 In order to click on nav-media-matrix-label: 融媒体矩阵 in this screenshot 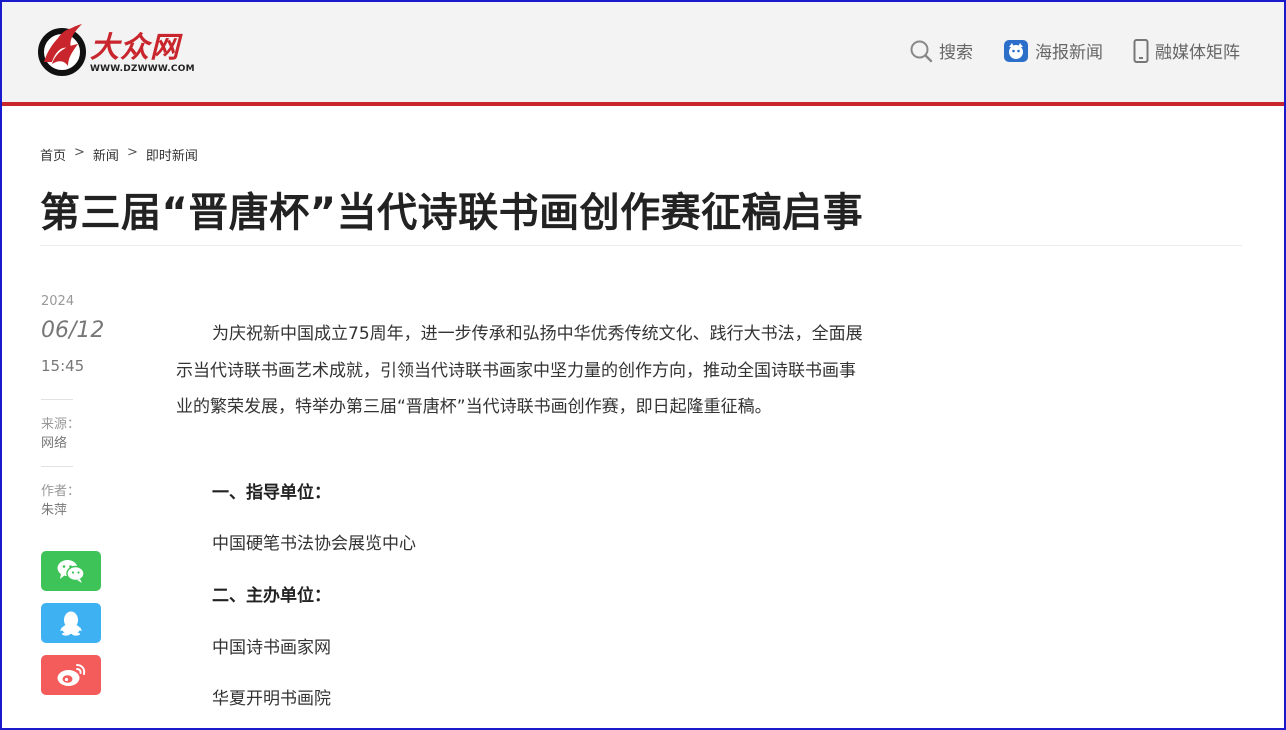, I will do `click(1197, 53)`.